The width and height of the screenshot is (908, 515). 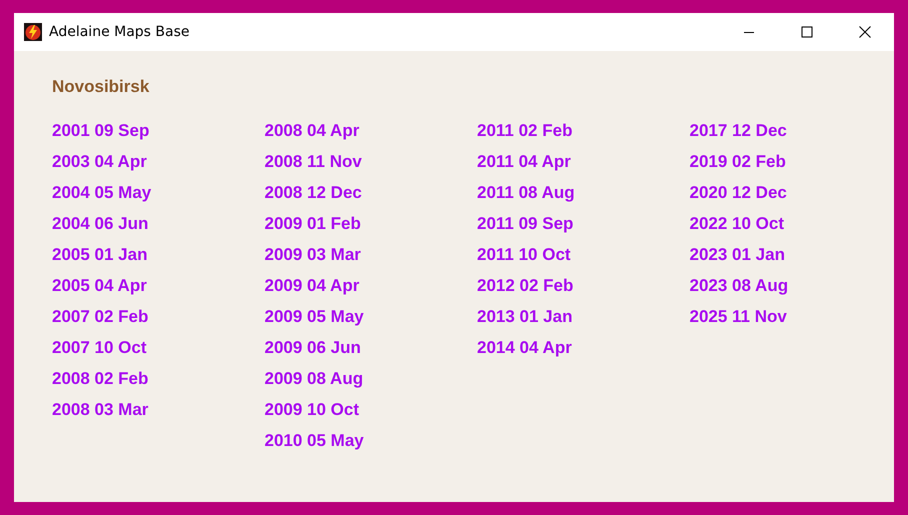 What do you see at coordinates (739, 285) in the screenshot?
I see `date-link: 2023 08 Aug` at bounding box center [739, 285].